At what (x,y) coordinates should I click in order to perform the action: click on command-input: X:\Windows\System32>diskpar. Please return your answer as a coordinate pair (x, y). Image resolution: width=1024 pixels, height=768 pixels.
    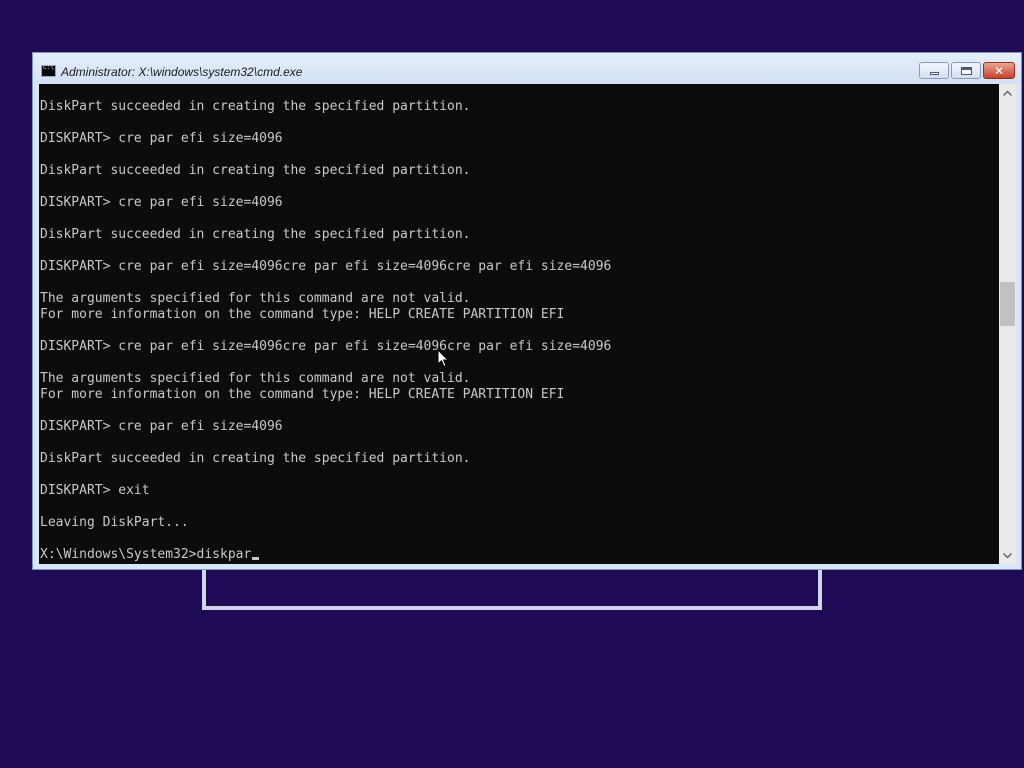
    Looking at the image, I should click on (145, 554).